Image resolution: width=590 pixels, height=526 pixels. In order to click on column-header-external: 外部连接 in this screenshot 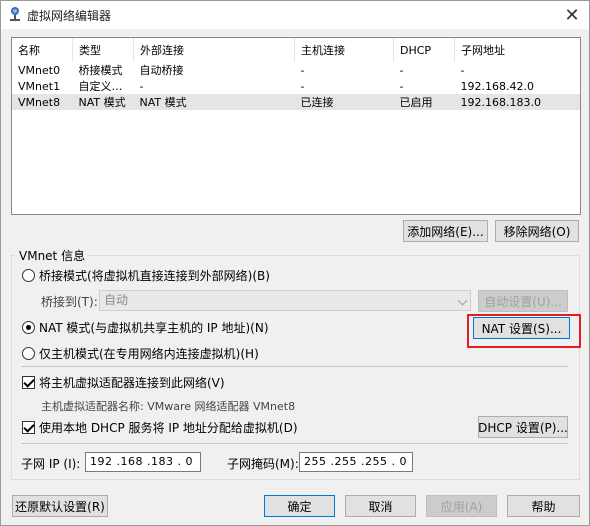, I will do `click(214, 50)`.